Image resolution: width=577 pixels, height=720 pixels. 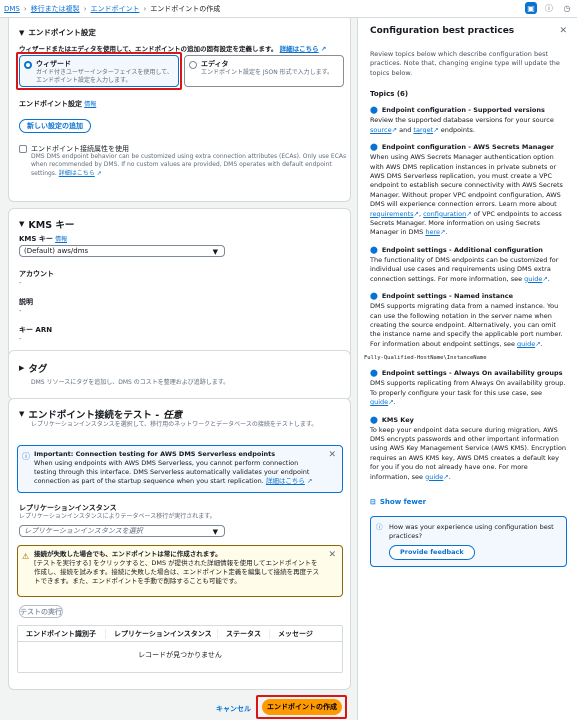 I want to click on key-arn-value: -, so click(x=20, y=339).